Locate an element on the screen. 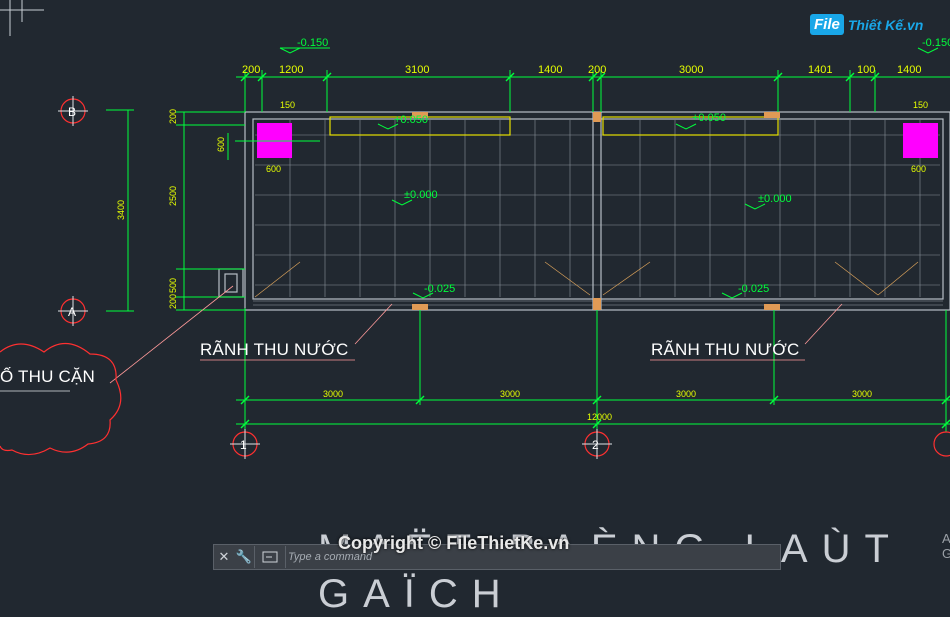 This screenshot has width=950, height=617. dim-bottom-12000: 12000 is located at coordinates (599, 417).